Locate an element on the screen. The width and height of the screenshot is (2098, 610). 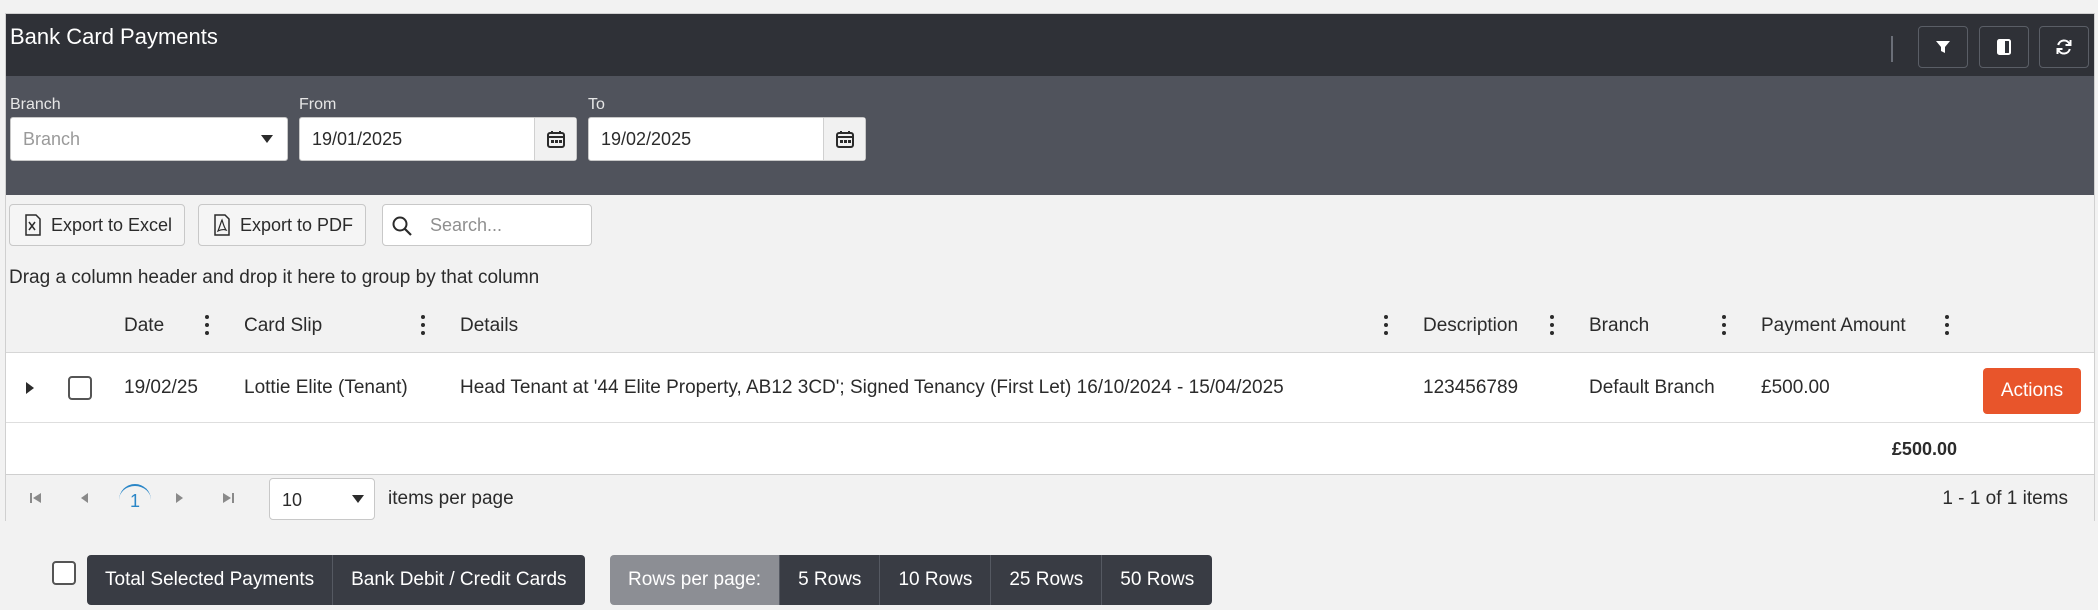
column-header-branch: Branch is located at coordinates (1619, 326).